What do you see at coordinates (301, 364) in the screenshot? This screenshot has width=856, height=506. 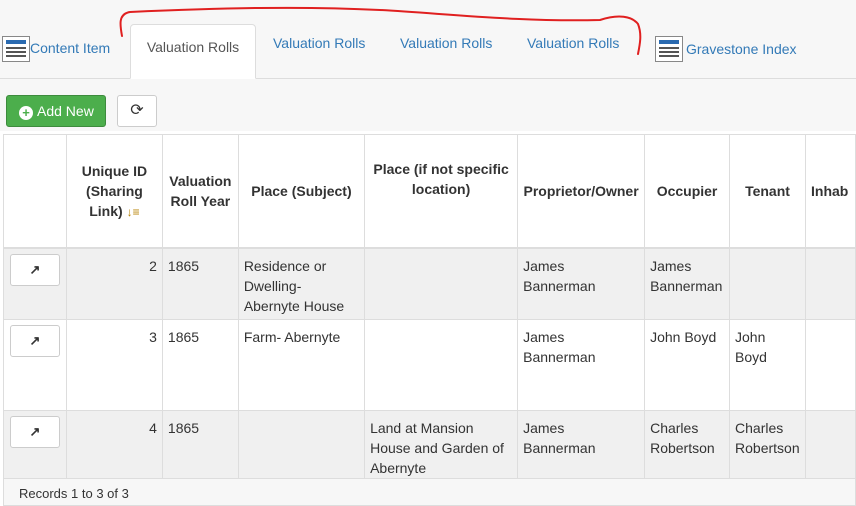 I see `cell-place: Farm- Abernyte` at bounding box center [301, 364].